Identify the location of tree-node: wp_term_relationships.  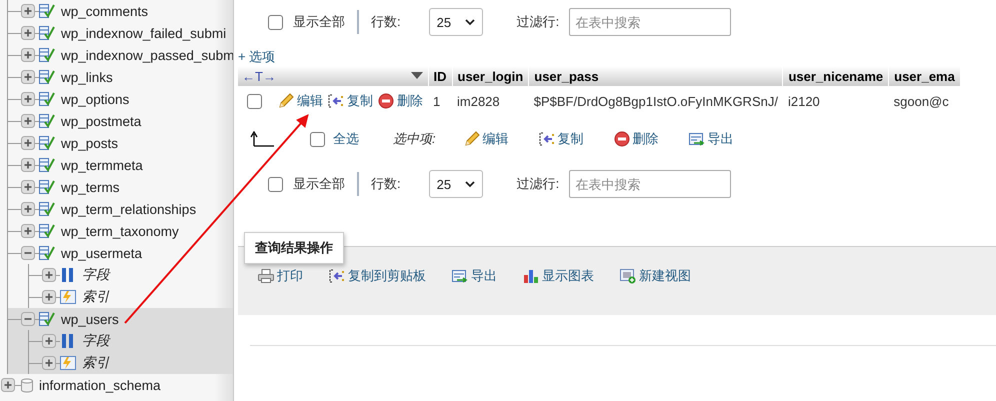
(120, 209).